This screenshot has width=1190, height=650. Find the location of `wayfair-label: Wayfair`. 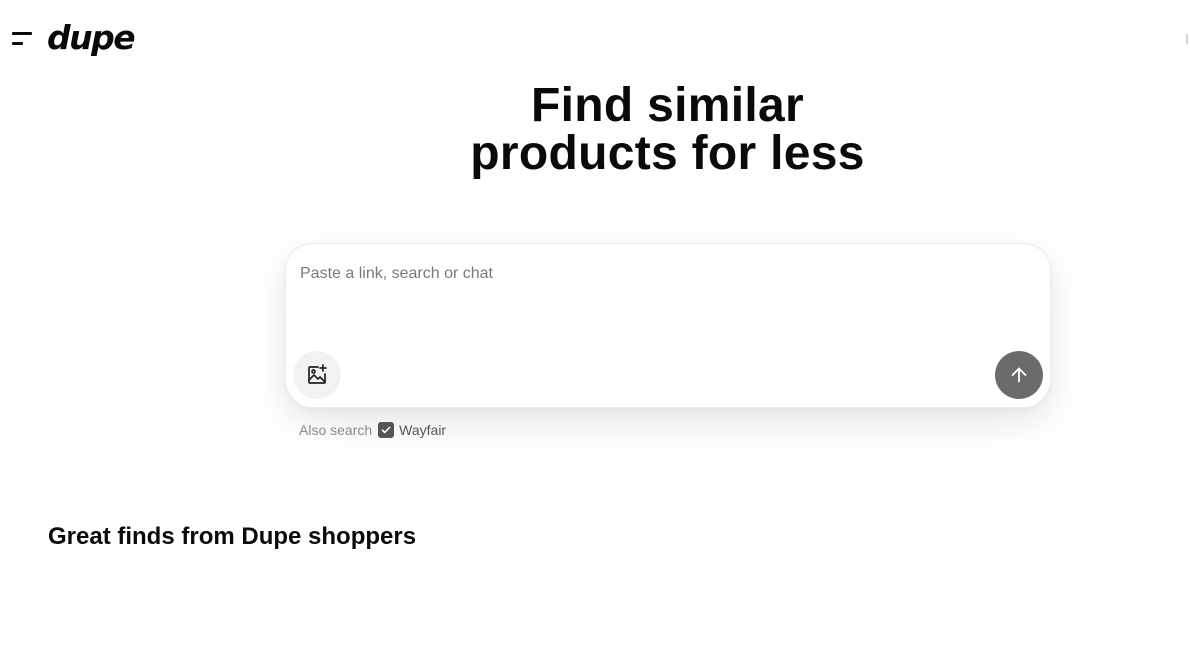

wayfair-label: Wayfair is located at coordinates (422, 430).